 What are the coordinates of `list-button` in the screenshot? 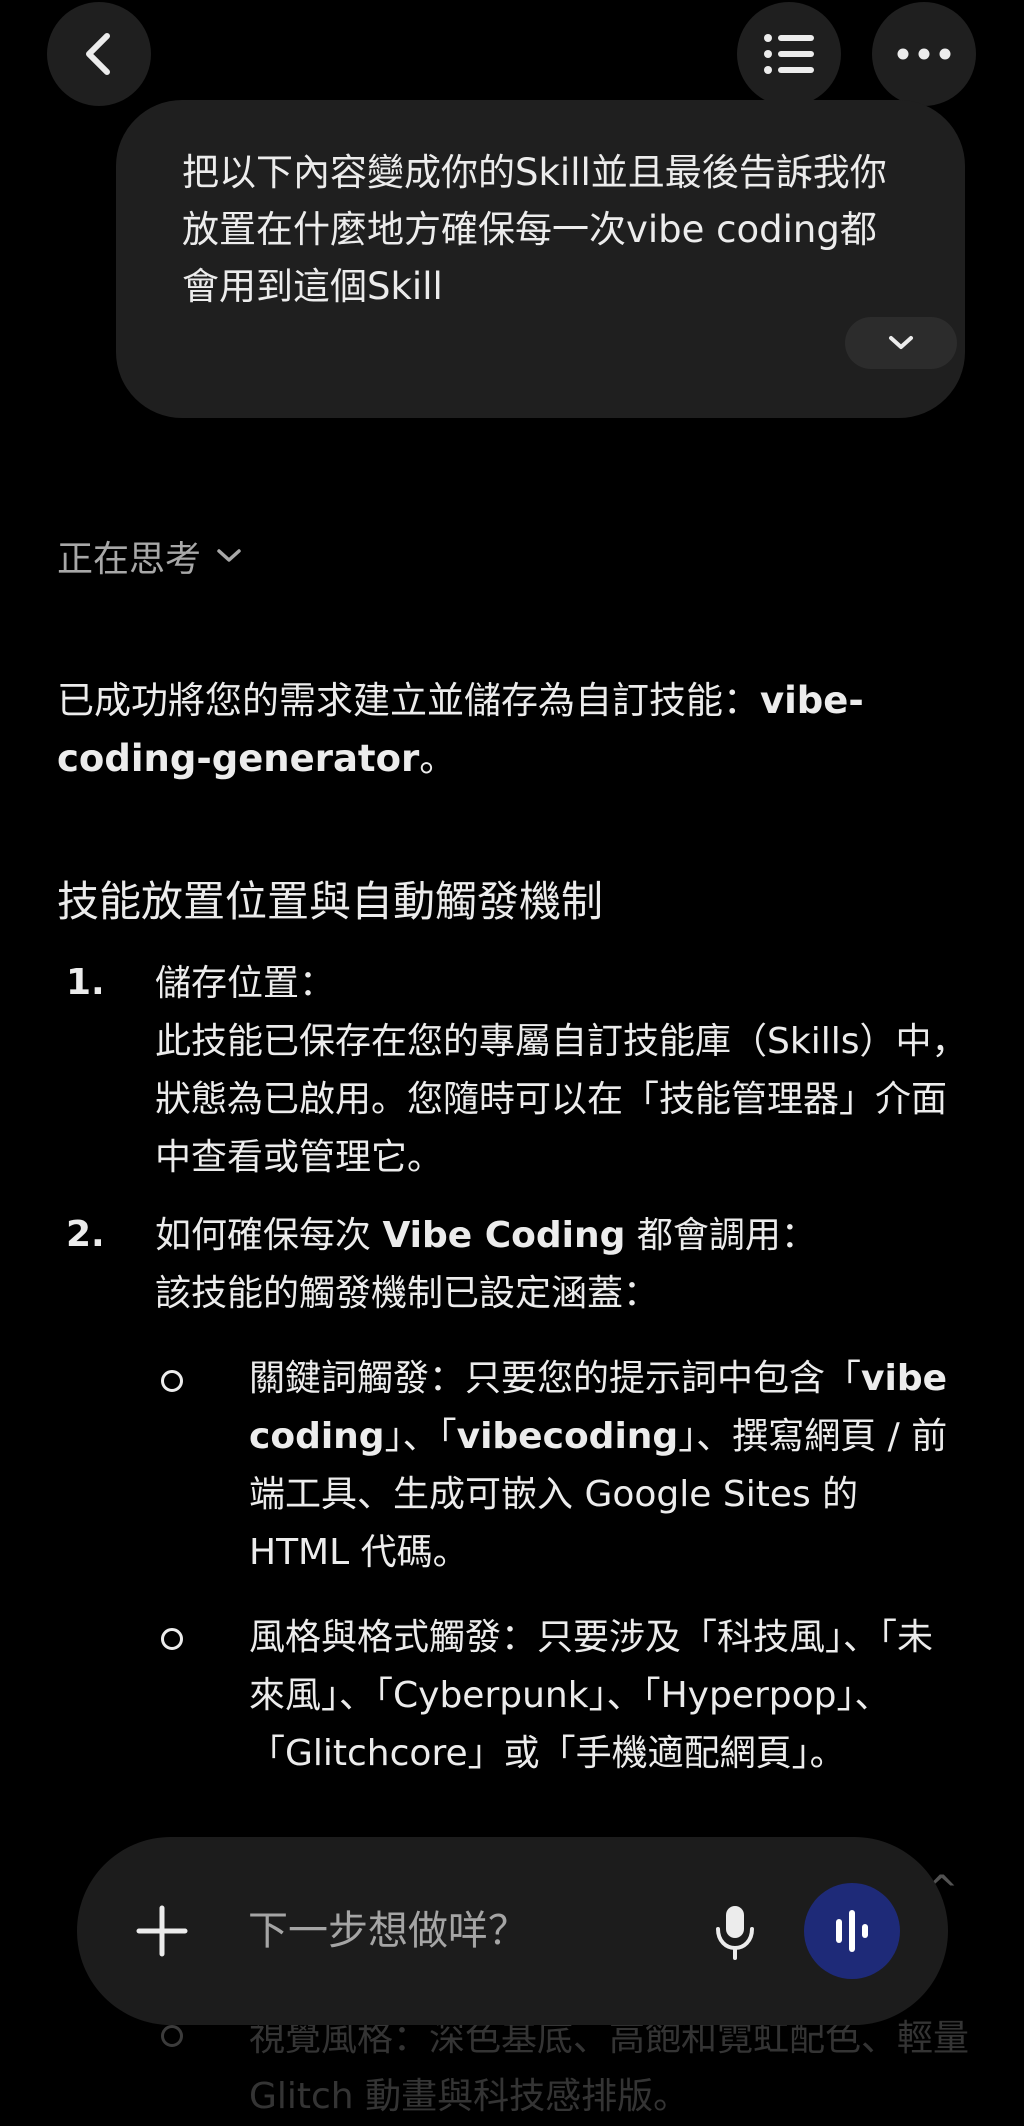 It's located at (789, 54).